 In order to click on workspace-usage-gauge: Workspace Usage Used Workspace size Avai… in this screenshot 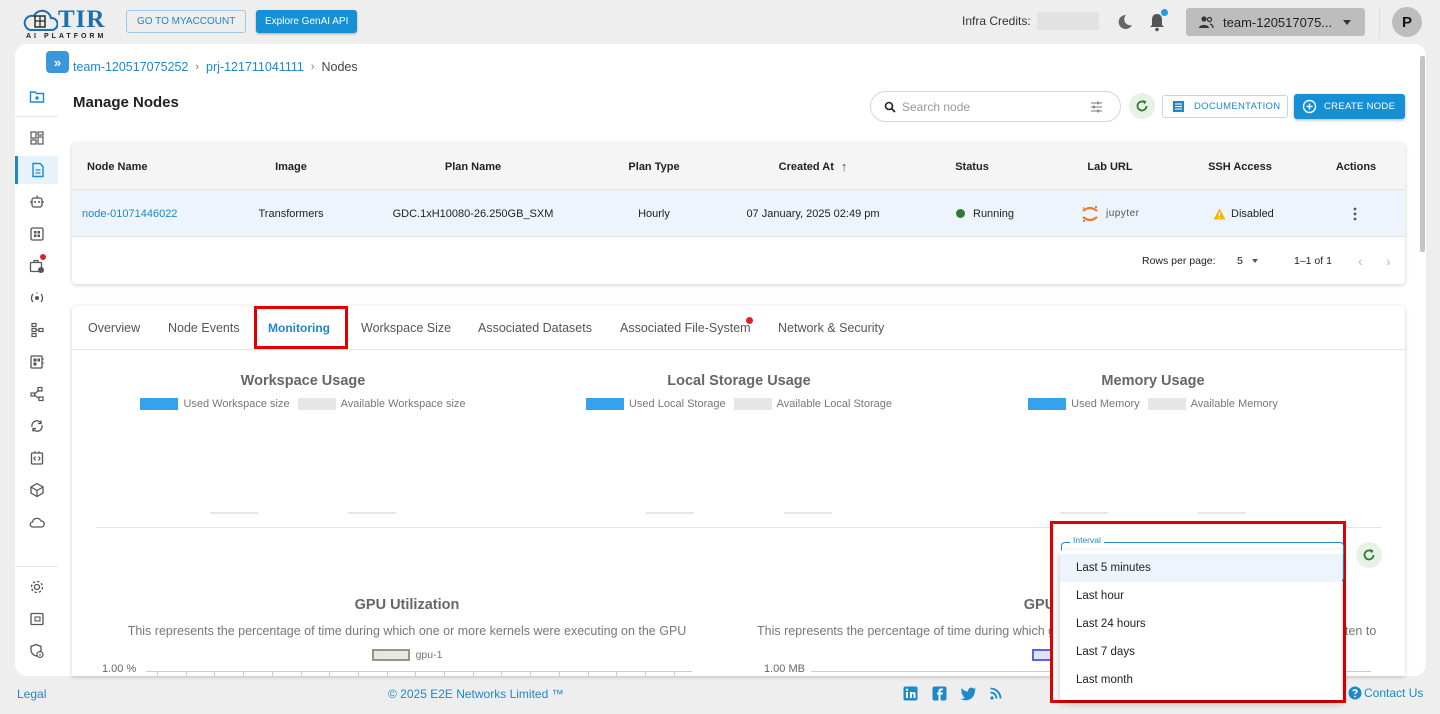, I will do `click(303, 441)`.